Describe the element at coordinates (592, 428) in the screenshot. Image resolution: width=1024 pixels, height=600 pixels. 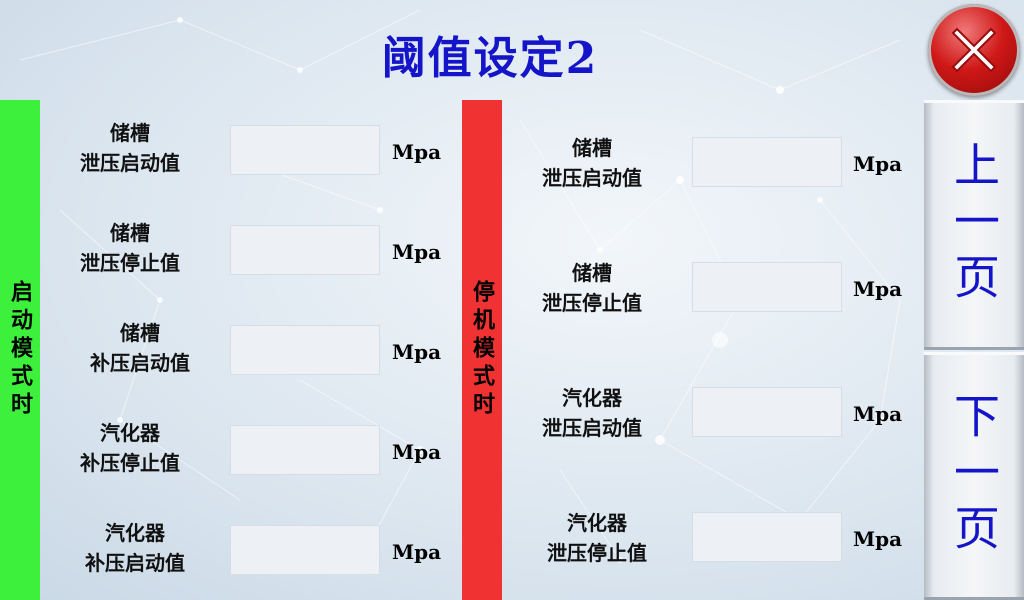
I see `right-row-3-line2: 泄压启动值` at that location.